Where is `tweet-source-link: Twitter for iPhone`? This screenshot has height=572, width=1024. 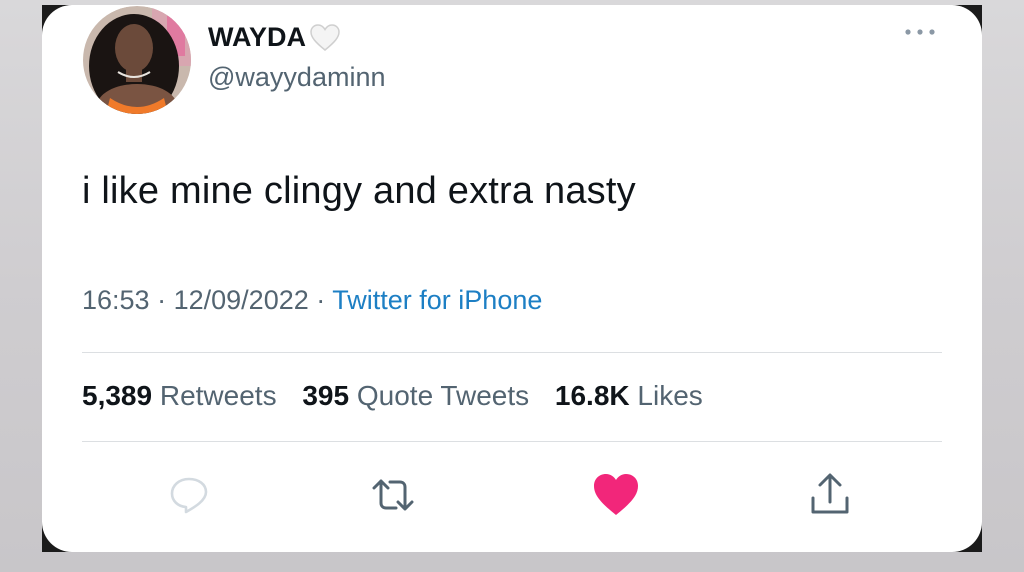 tweet-source-link: Twitter for iPhone is located at coordinates (437, 300).